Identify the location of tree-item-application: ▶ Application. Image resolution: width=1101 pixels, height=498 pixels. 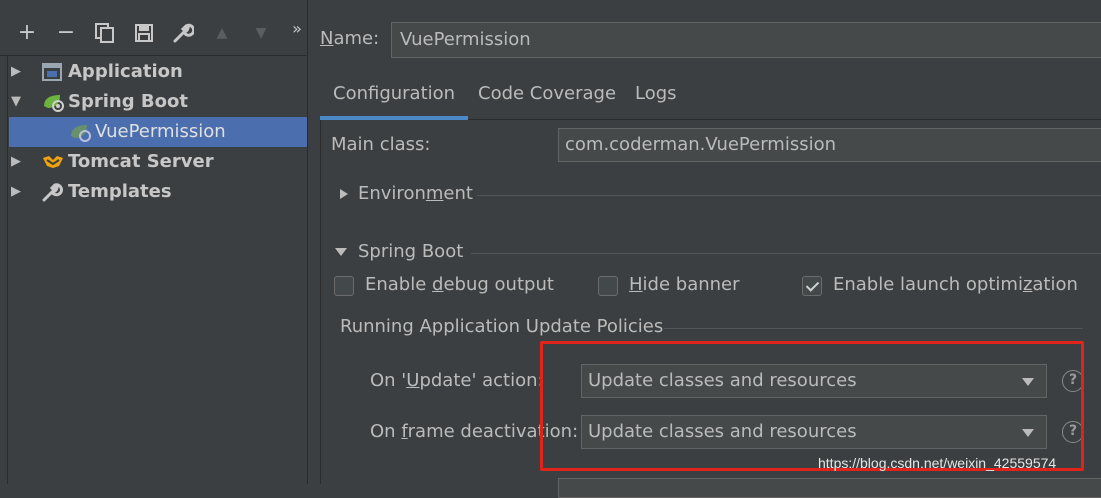
(158, 72).